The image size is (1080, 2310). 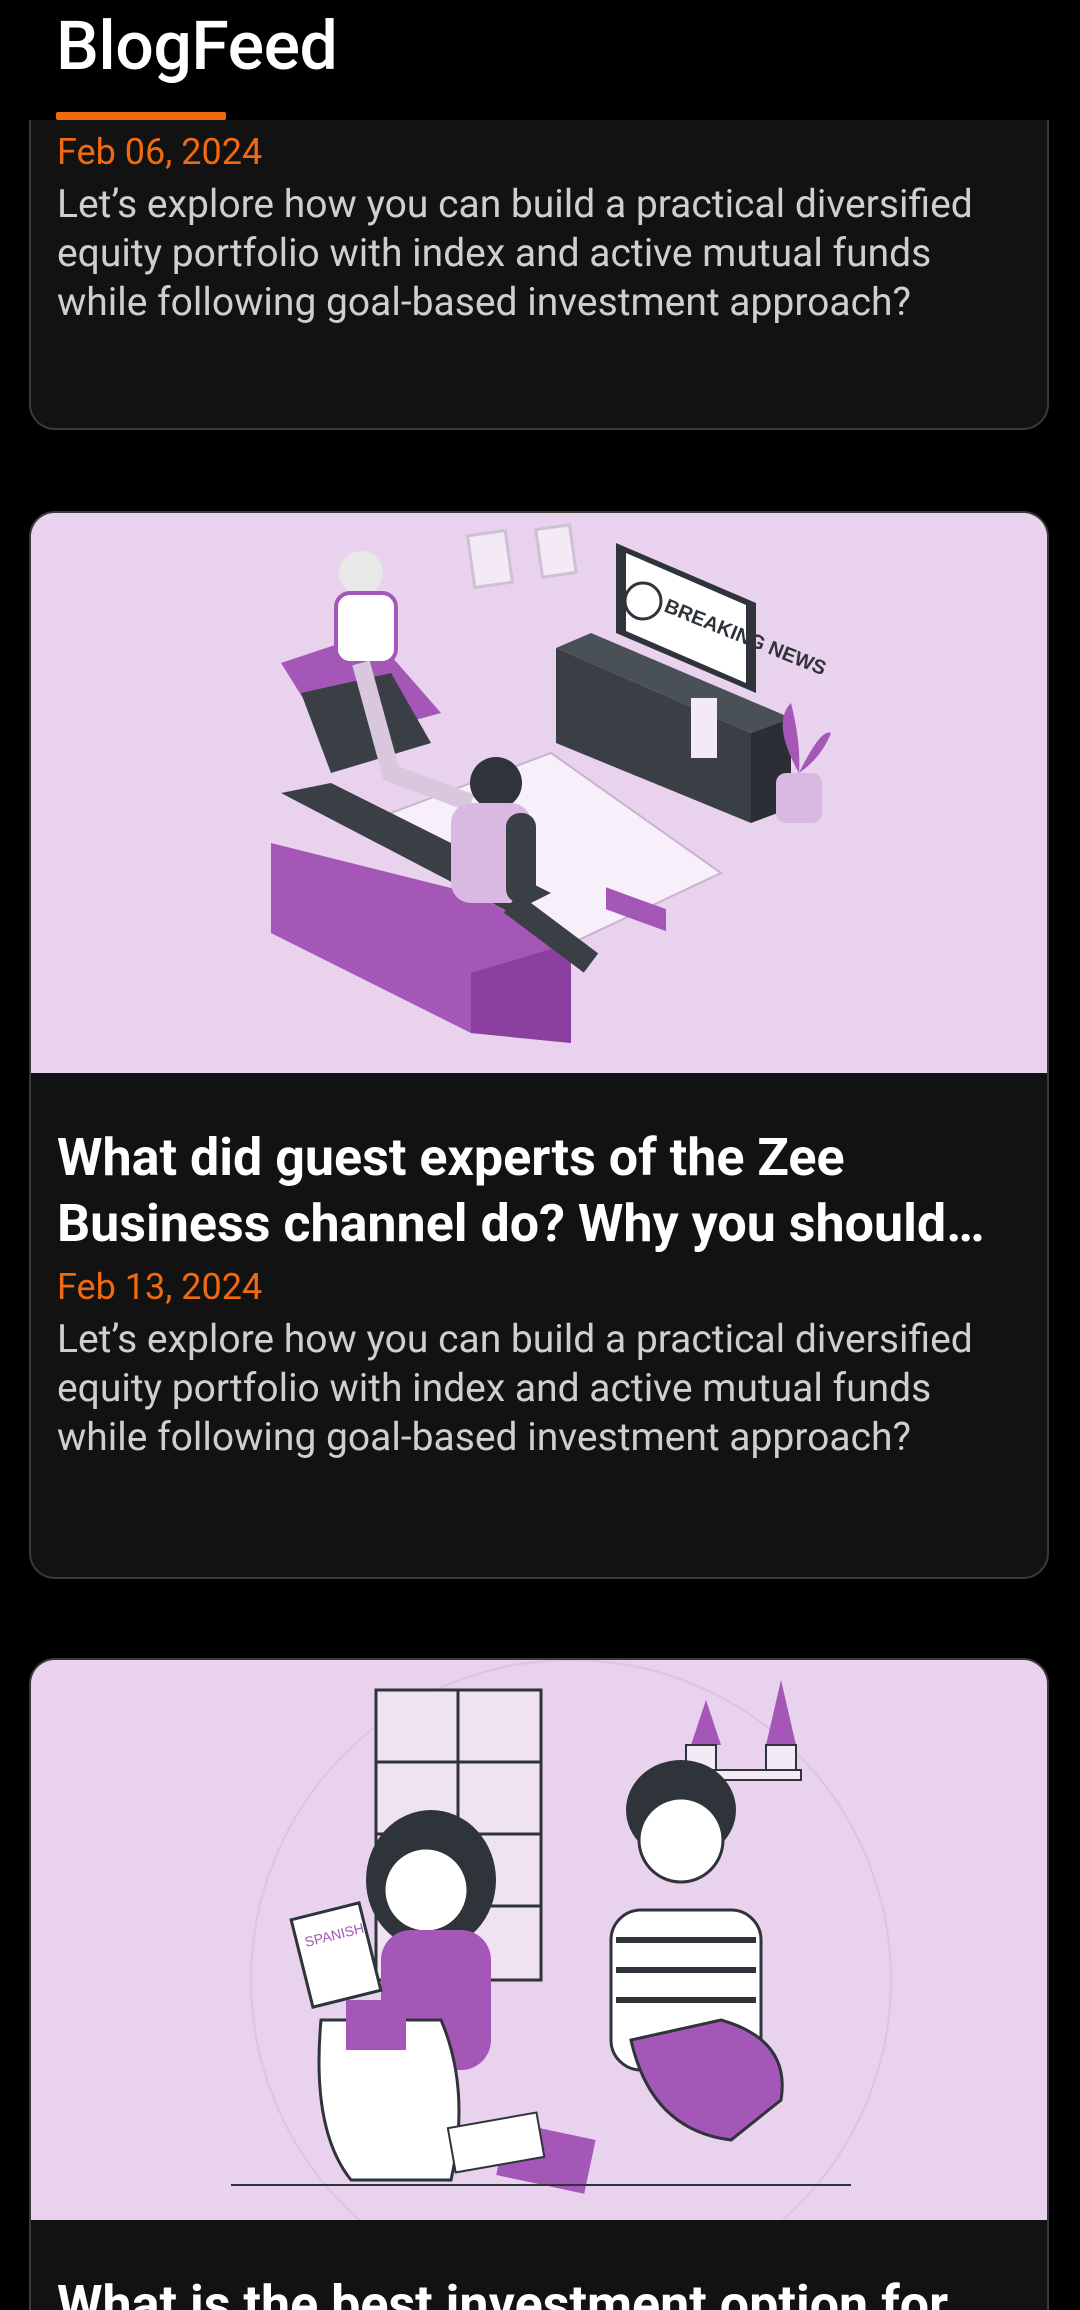 I want to click on post-date: Feb 13, 2024, so click(x=160, y=1287).